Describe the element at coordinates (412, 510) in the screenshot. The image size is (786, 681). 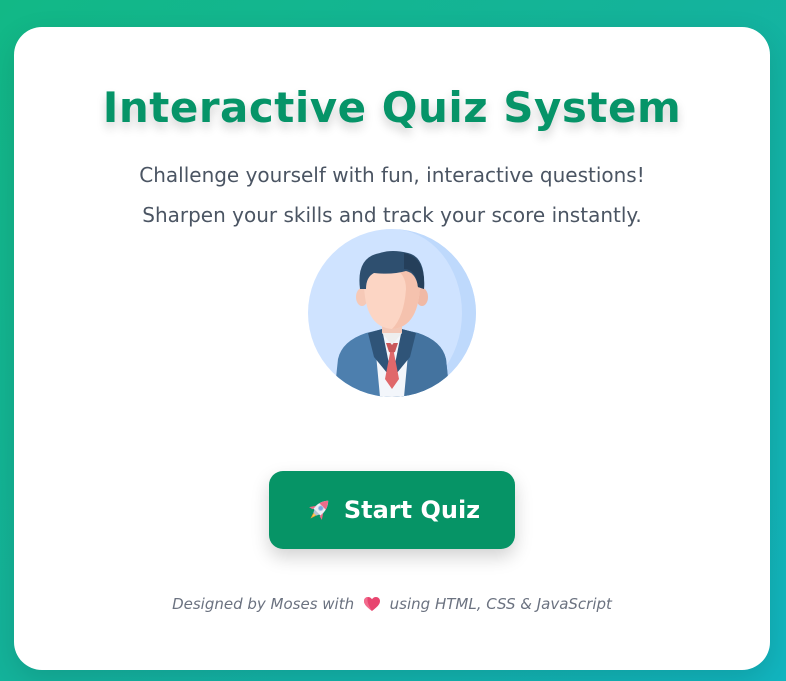
I see `start-quiz-label: Start Quiz` at that location.